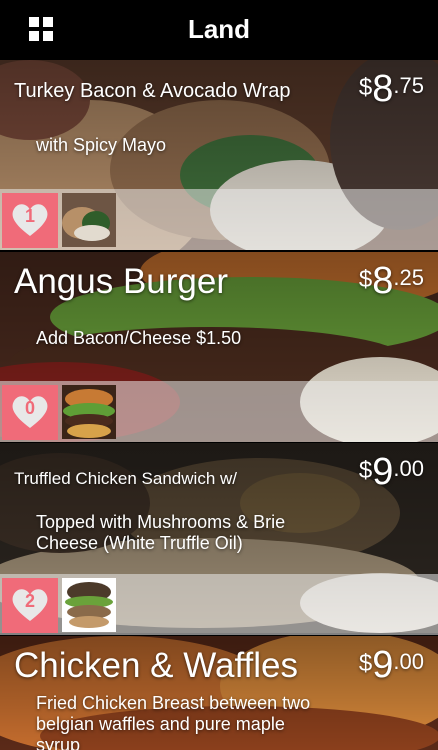  What do you see at coordinates (219, 604) in the screenshot?
I see `item-action-strip: 2` at bounding box center [219, 604].